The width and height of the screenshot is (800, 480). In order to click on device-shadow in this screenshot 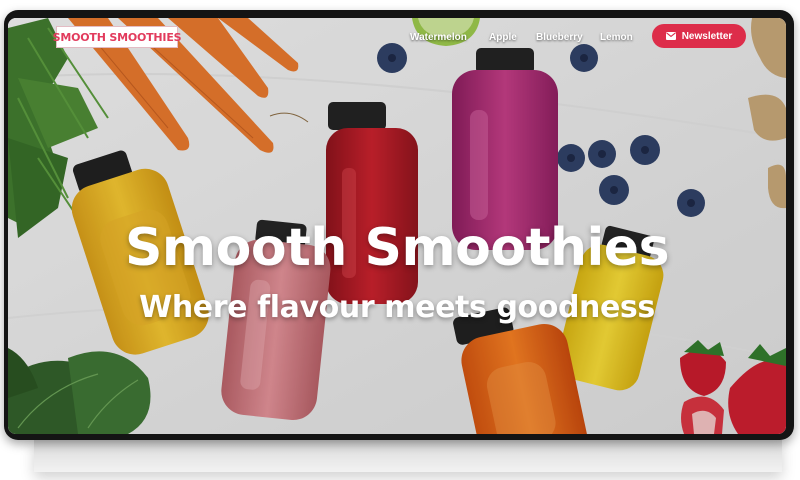, I will do `click(408, 454)`.